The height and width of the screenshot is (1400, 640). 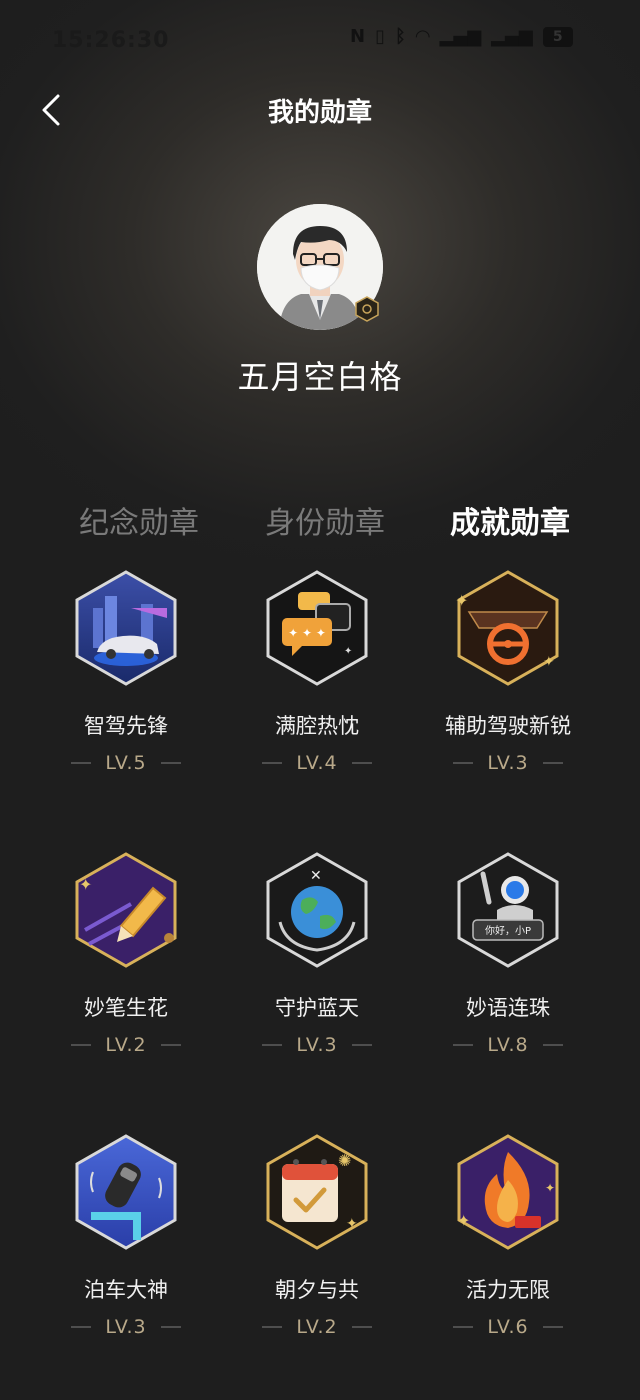 I want to click on signal-5g-icon: ▂▄▆, so click(x=460, y=36).